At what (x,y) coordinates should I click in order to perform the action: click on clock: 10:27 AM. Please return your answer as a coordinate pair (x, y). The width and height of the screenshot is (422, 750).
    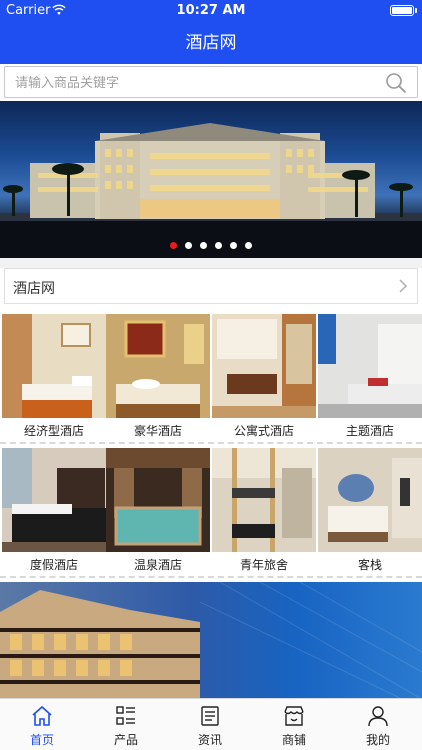
    Looking at the image, I should click on (211, 10).